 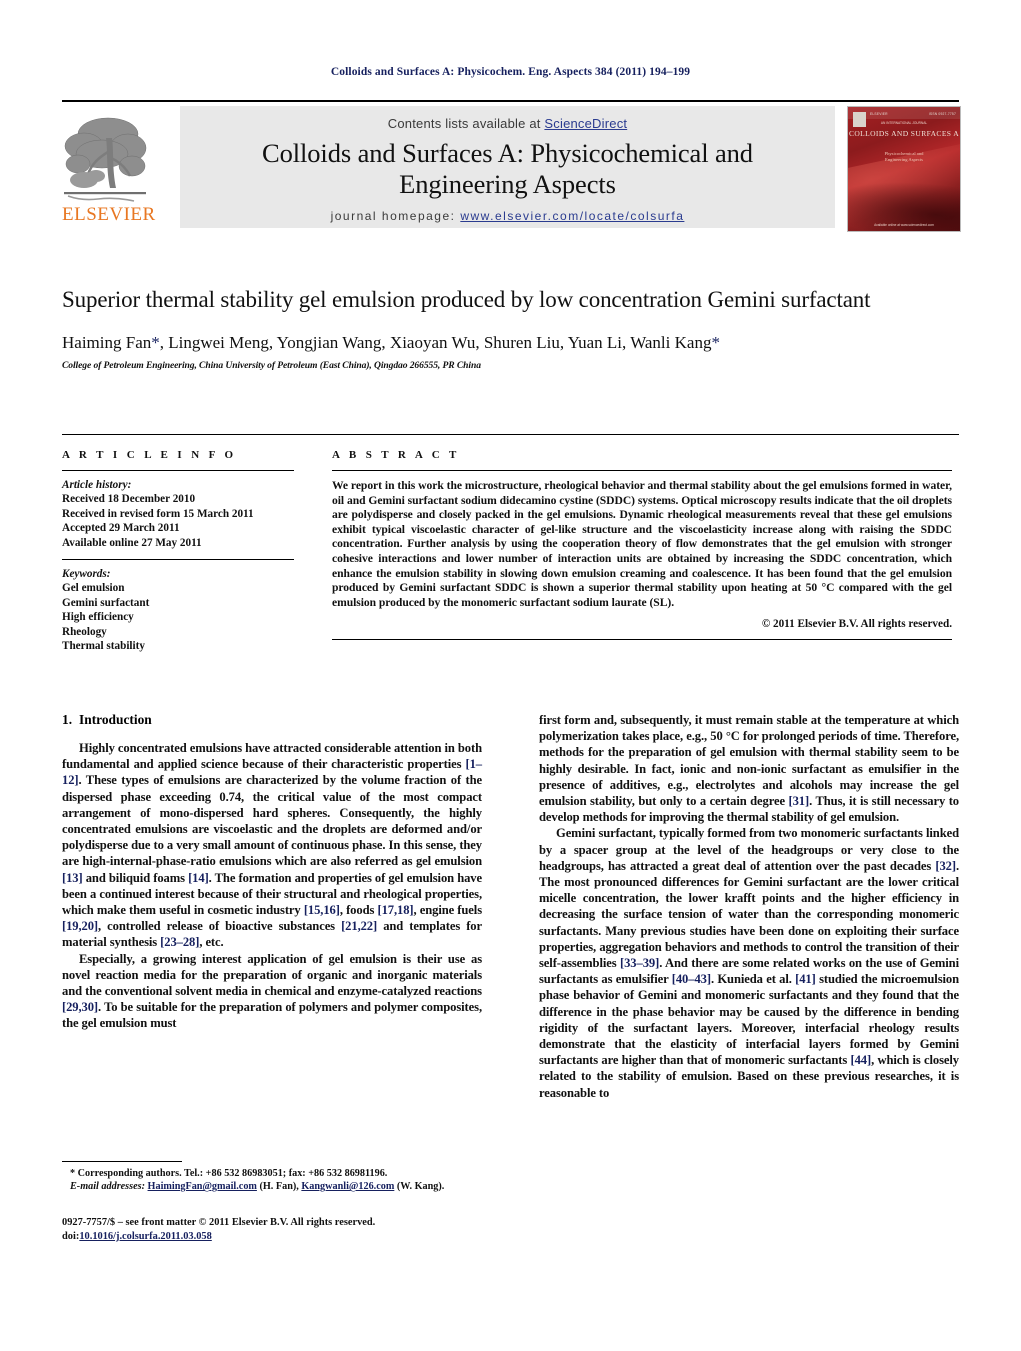 I want to click on elsevier-wordmark: ELSEVIER, so click(x=109, y=214).